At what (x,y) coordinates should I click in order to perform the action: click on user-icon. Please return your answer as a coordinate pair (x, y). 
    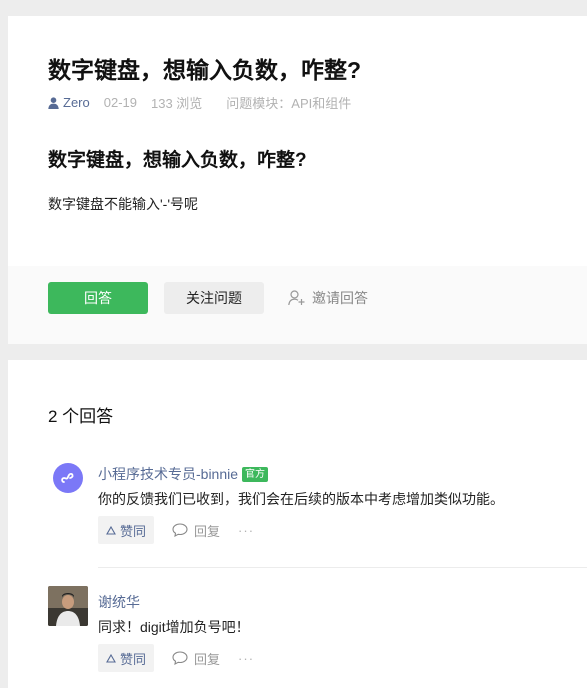
    Looking at the image, I should click on (53, 102).